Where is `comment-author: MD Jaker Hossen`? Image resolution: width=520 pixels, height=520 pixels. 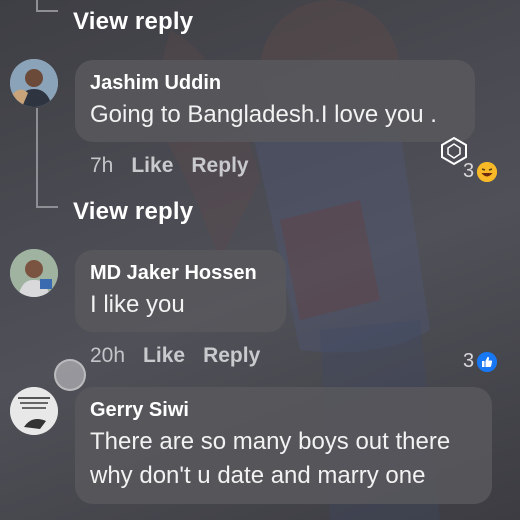
comment-author: MD Jaker Hossen is located at coordinates (181, 273).